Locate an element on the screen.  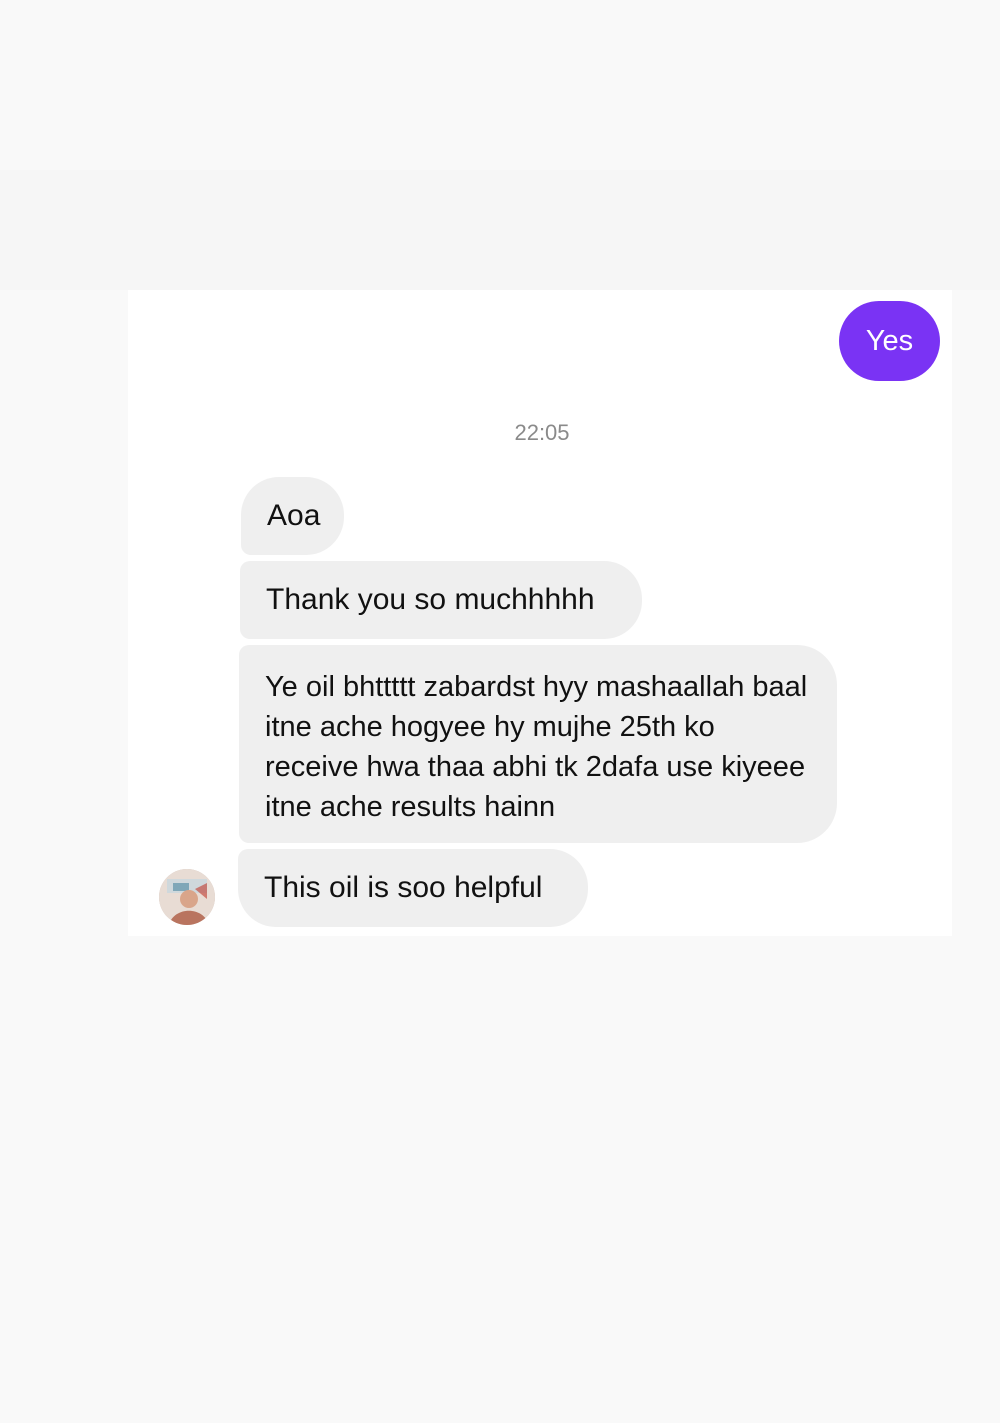
incoming-message-bubble: This oil is soo helpful is located at coordinates (413, 888).